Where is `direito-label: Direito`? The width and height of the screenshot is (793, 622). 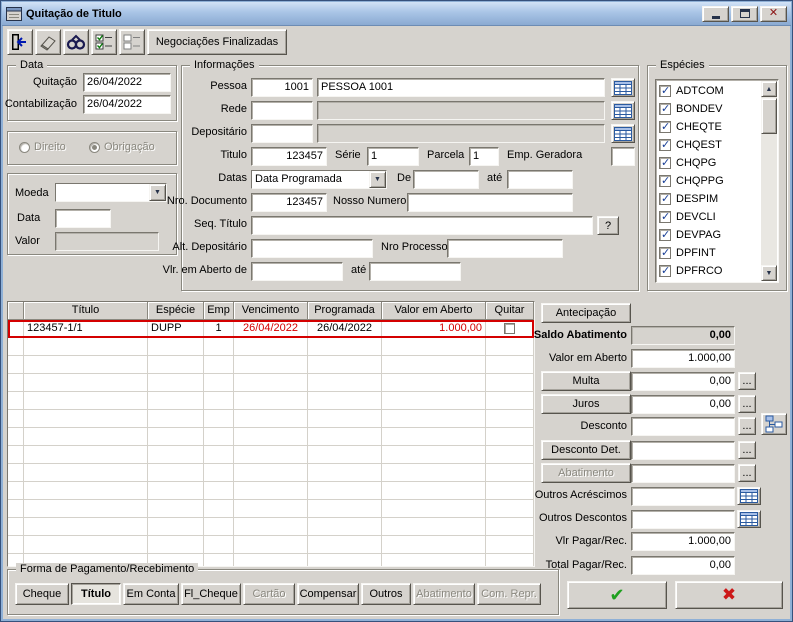 direito-label: Direito is located at coordinates (50, 147).